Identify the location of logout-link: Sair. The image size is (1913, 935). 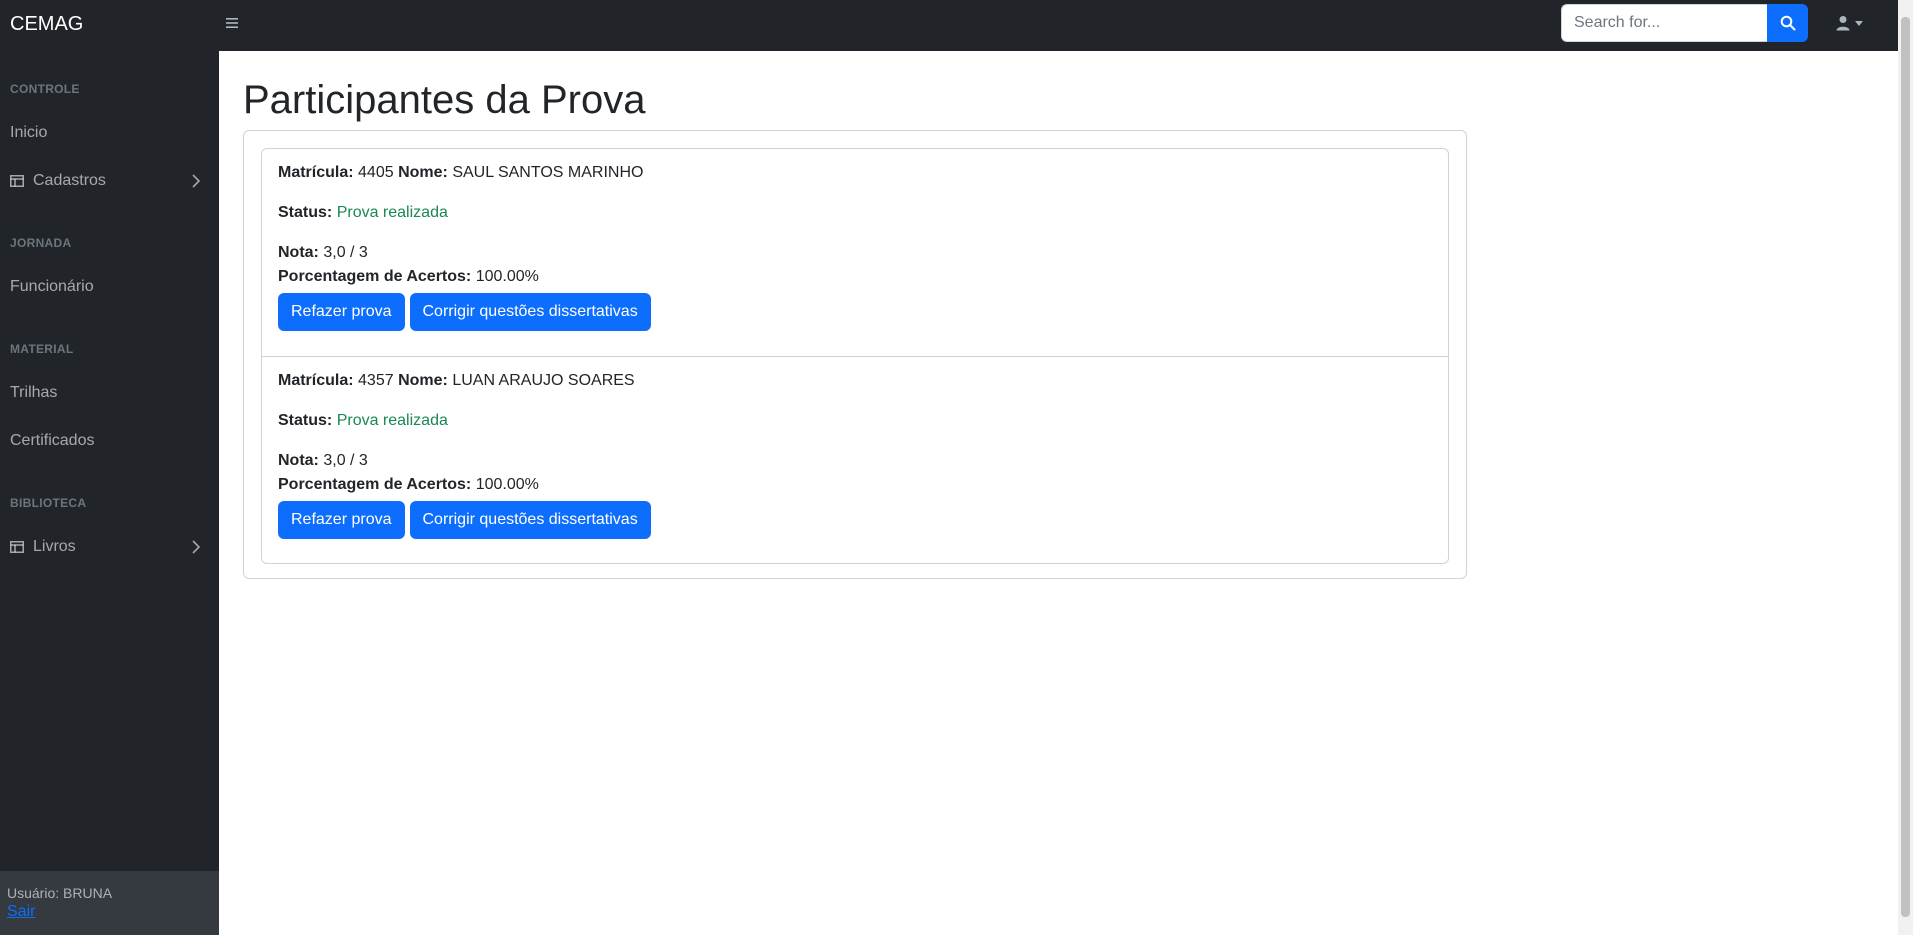
(21, 912).